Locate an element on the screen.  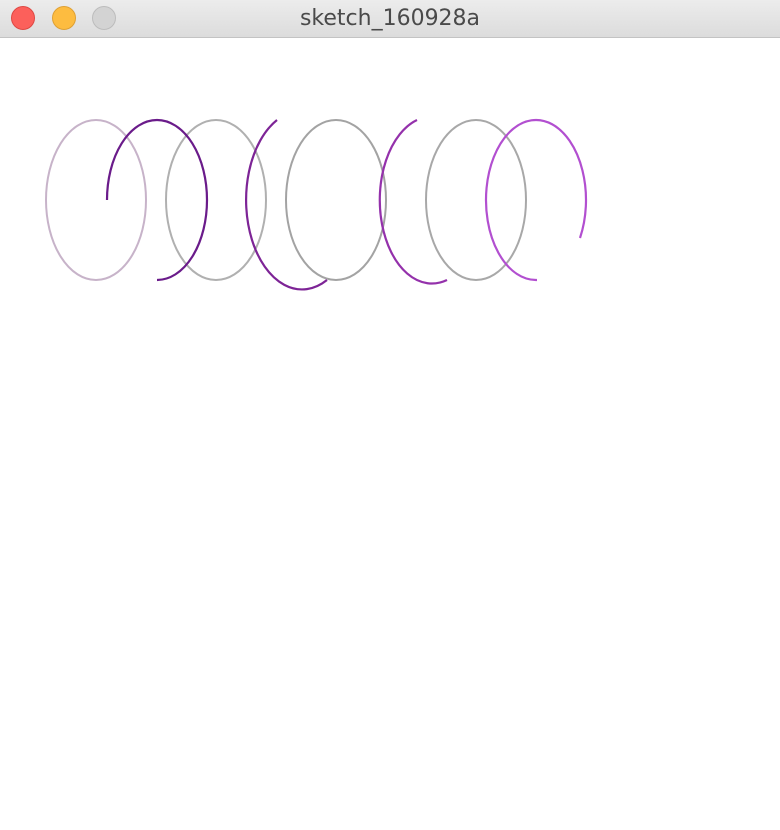
window-title: sketch_160928a is located at coordinates (390, 18).